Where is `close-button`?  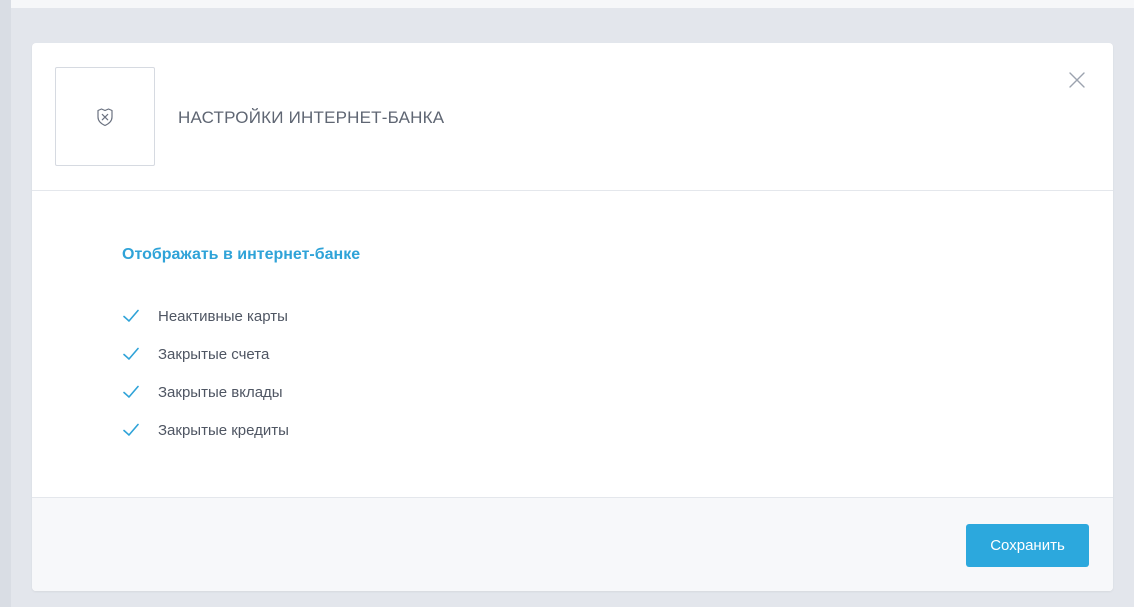 close-button is located at coordinates (1077, 80).